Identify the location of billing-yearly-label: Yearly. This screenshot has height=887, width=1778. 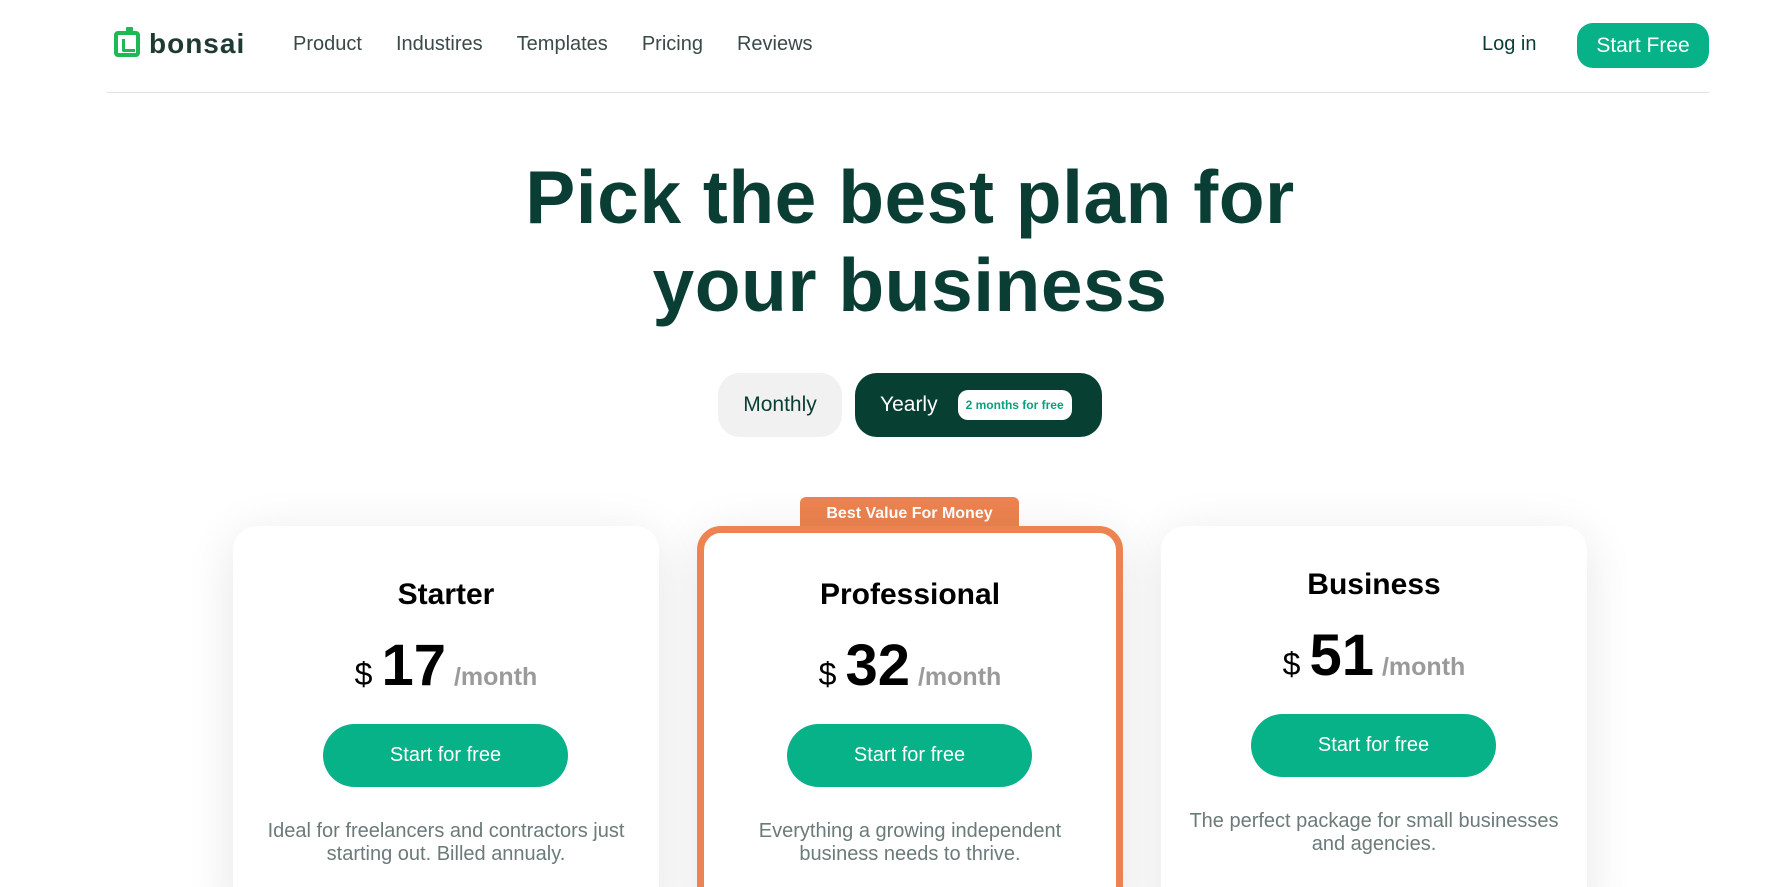
(909, 404).